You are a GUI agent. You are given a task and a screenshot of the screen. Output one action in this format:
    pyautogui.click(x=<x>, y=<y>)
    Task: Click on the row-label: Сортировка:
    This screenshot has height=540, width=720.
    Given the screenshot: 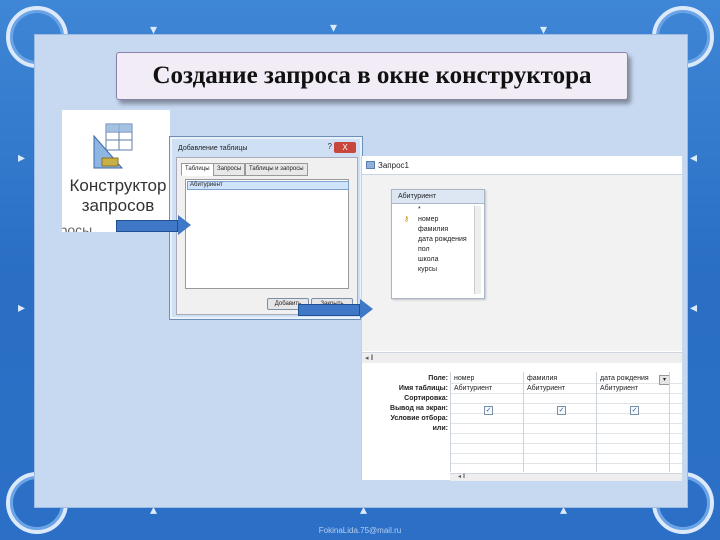 What is the action you would take?
    pyautogui.click(x=426, y=398)
    